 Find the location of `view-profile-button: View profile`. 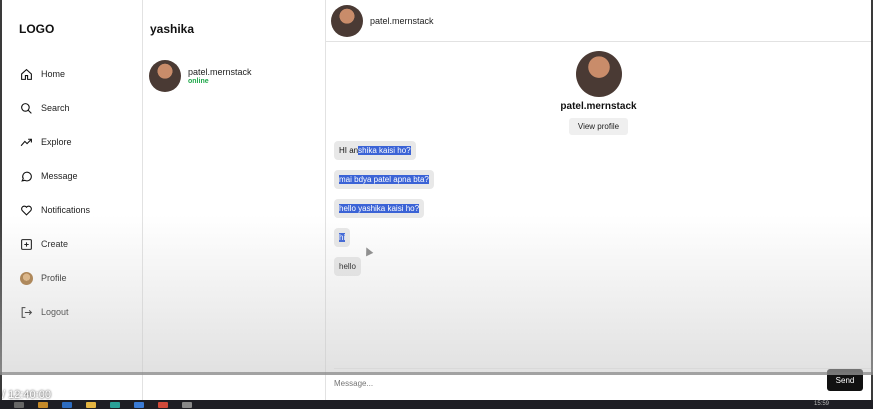

view-profile-button: View profile is located at coordinates (598, 126).